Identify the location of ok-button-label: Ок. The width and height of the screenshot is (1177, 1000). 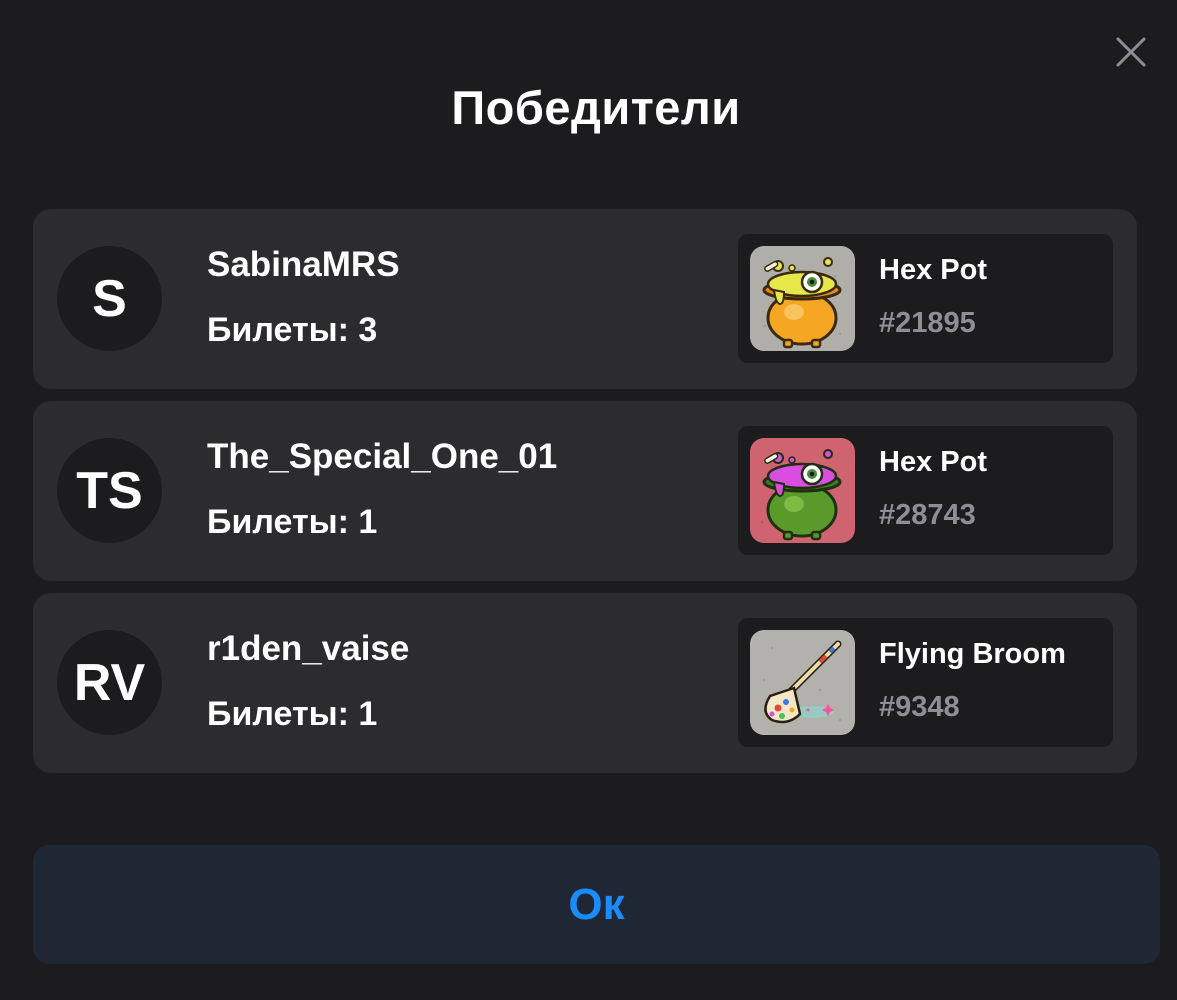
(596, 904).